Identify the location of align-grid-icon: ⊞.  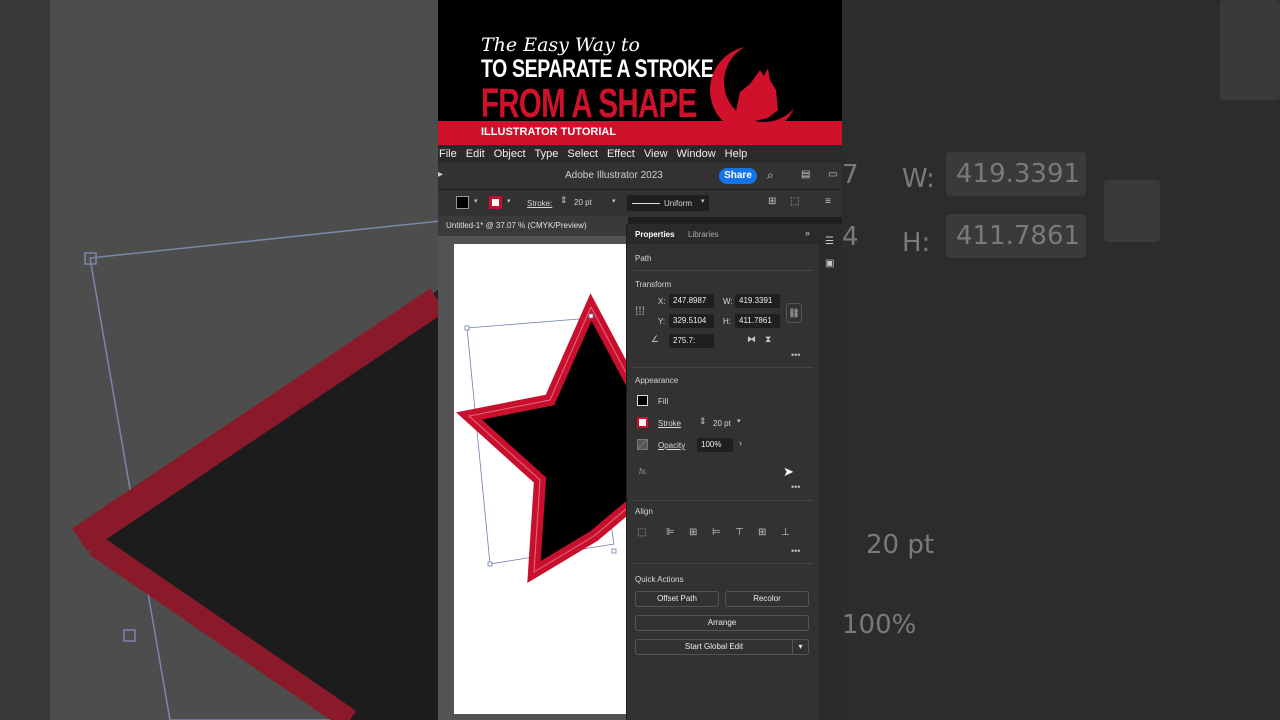
(772, 201).